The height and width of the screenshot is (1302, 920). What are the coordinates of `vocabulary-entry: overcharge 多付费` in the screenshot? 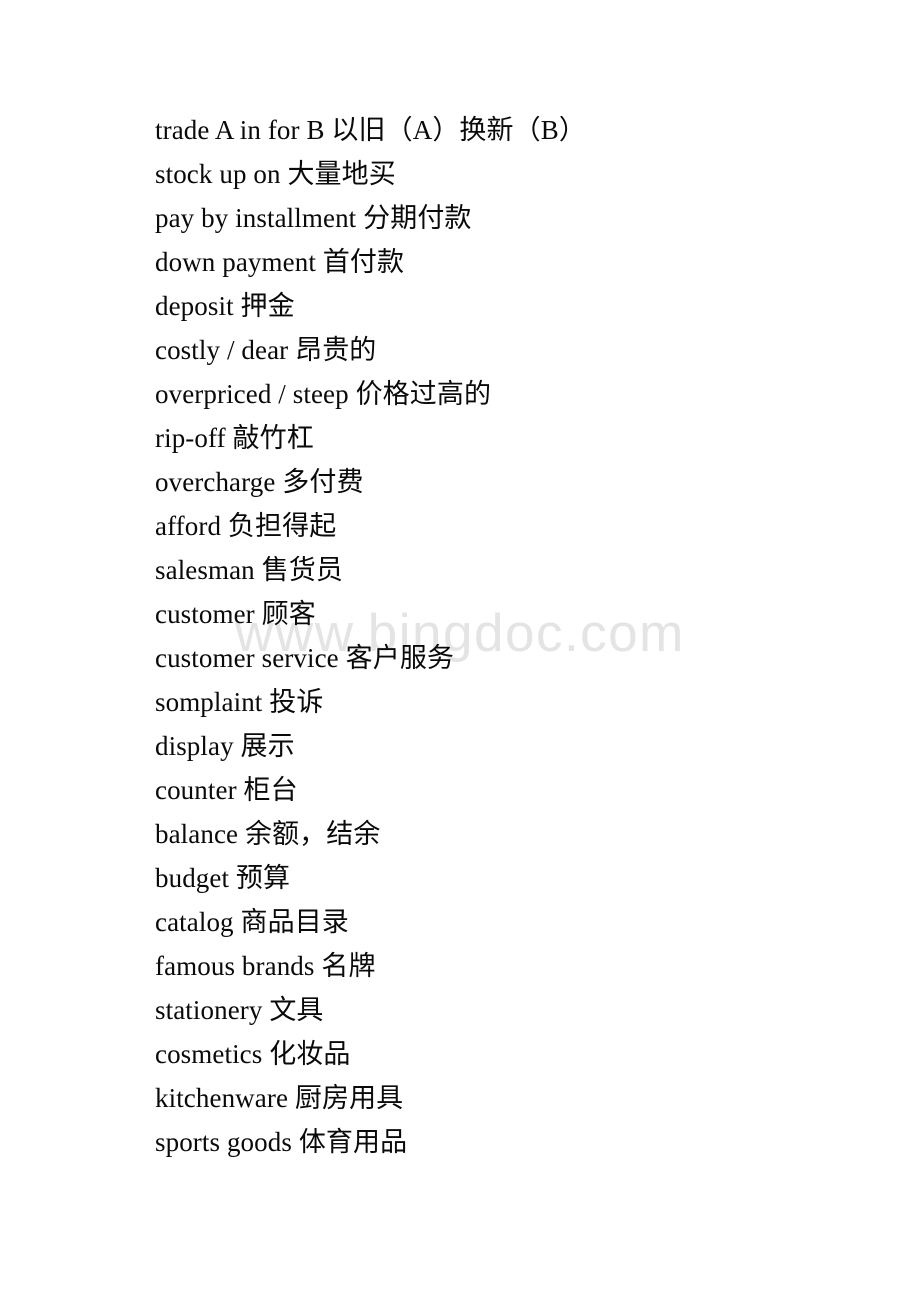 It's located at (259, 482).